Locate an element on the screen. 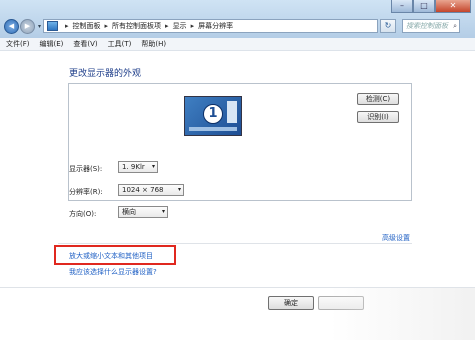  resolution-select: 1024 × 768 ▾ is located at coordinates (151, 190).